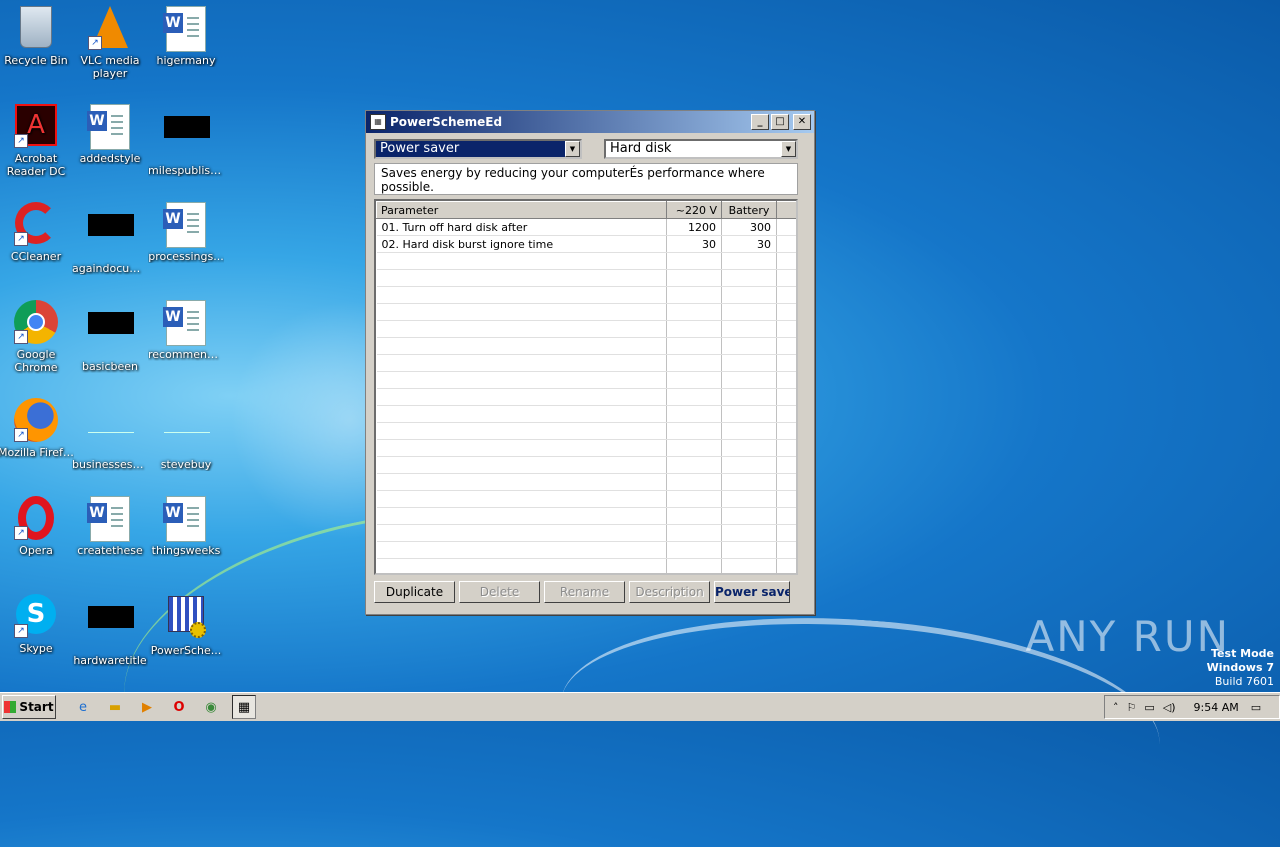 The width and height of the screenshot is (1280, 847). Describe the element at coordinates (694, 244) in the screenshot. I see `cell-ac-value: 30` at that location.